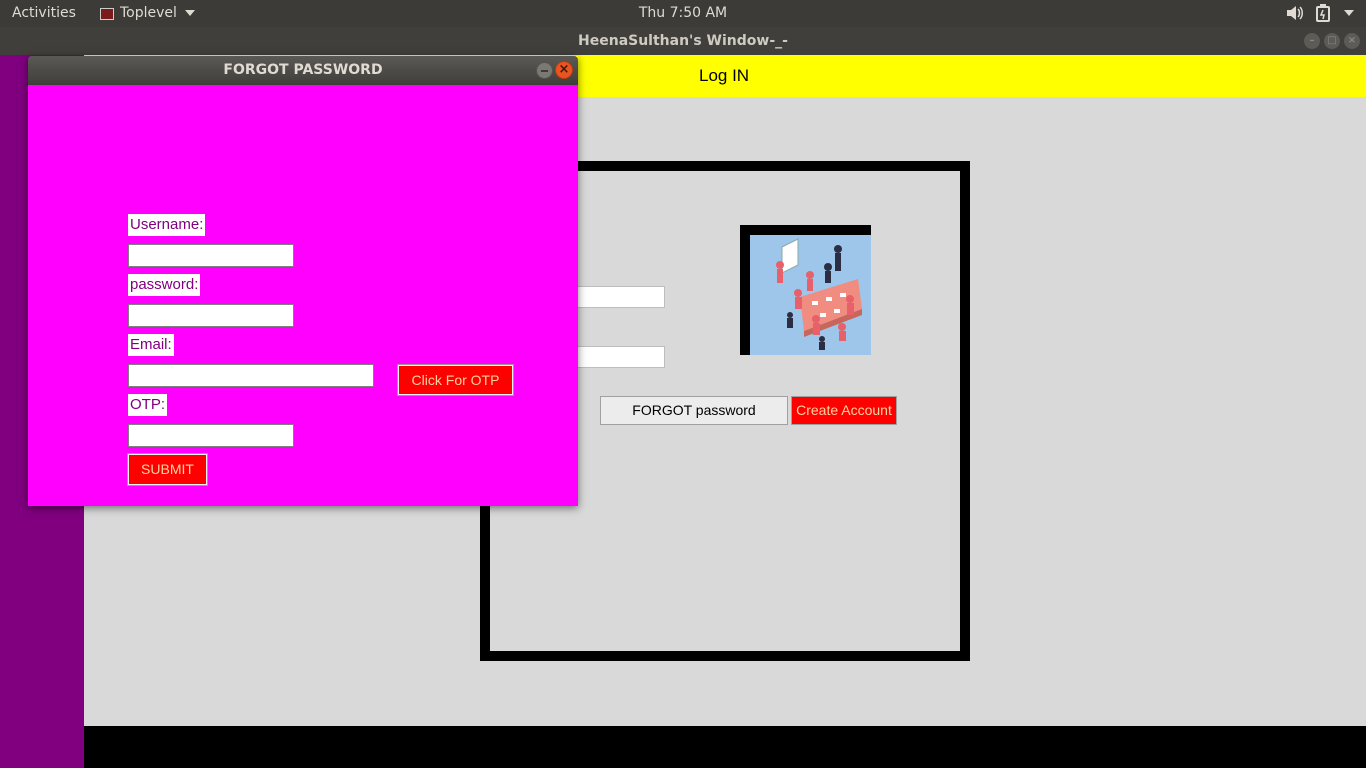 This screenshot has height=768, width=1366. Describe the element at coordinates (164, 285) in the screenshot. I see `password-label: password:` at that location.